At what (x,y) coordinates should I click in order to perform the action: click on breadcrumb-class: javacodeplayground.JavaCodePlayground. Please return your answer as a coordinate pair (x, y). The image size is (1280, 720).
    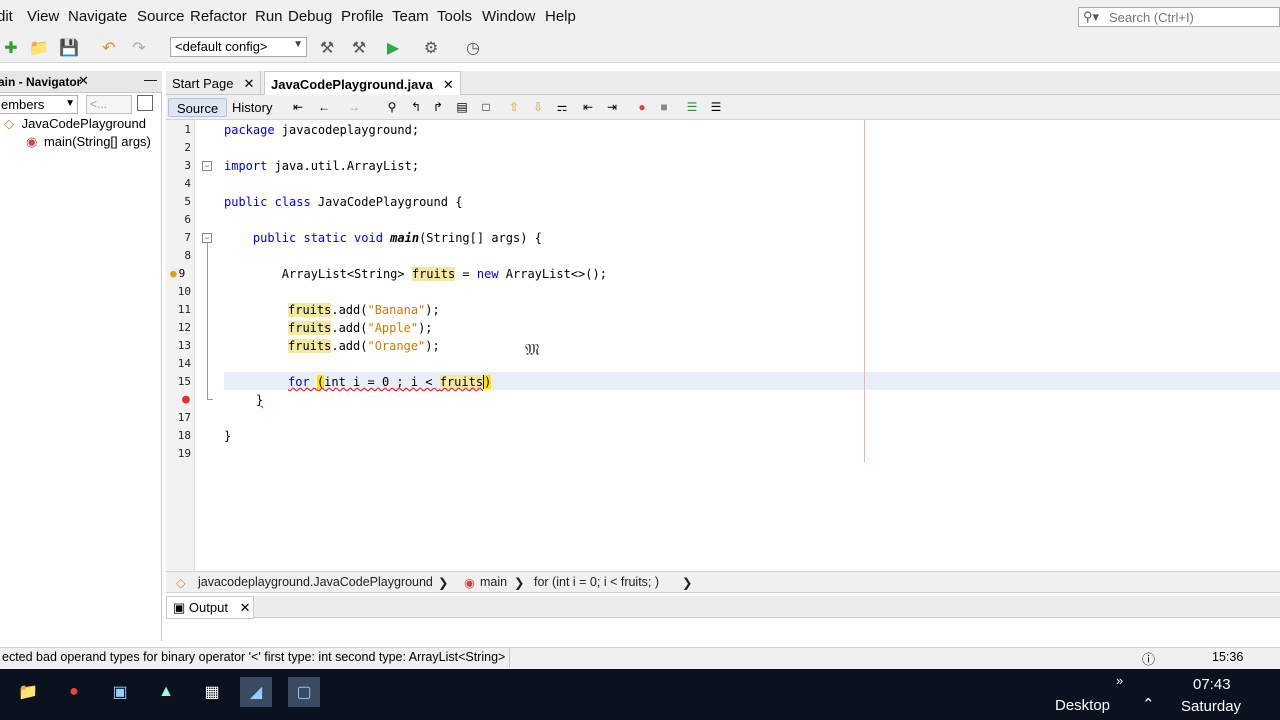
    Looking at the image, I should click on (315, 582).